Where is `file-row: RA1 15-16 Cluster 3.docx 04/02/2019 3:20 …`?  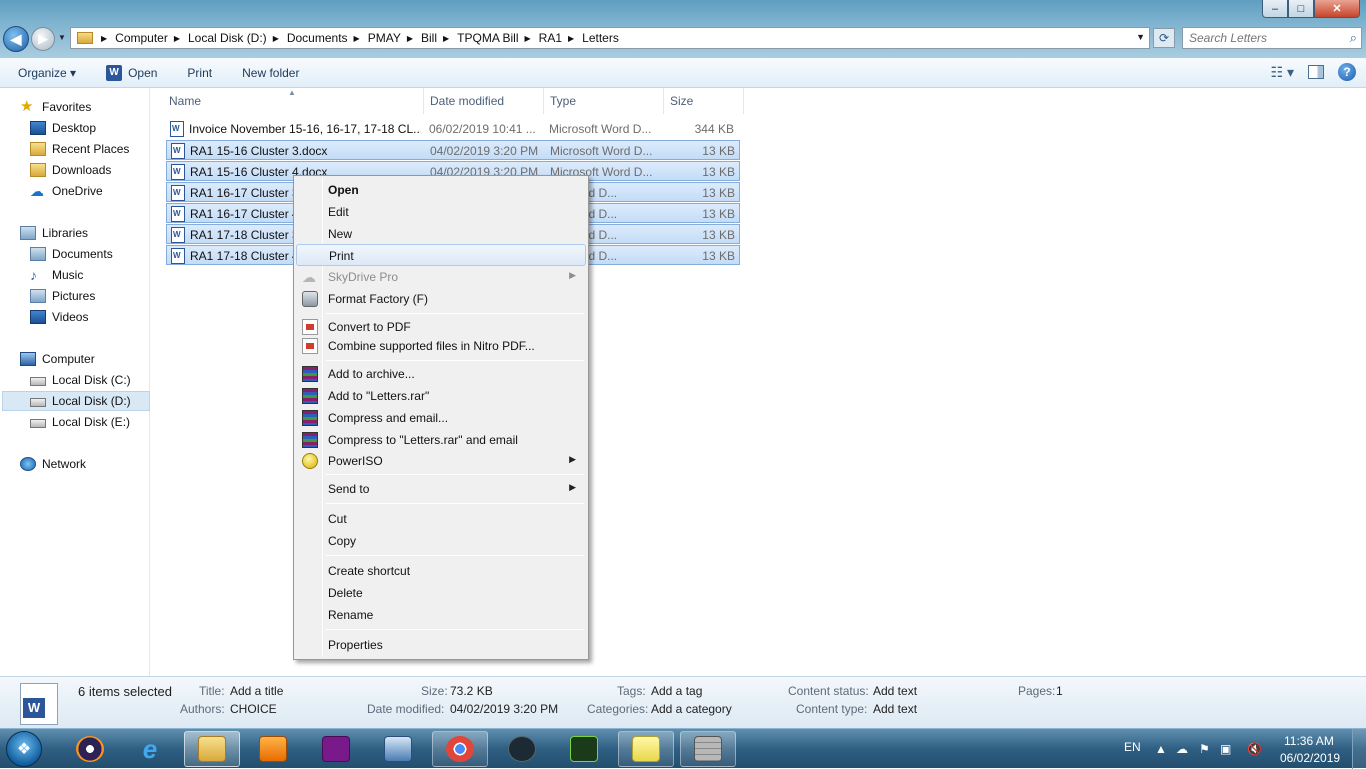
file-row: RA1 15-16 Cluster 3.docx 04/02/2019 3:20 … is located at coordinates (453, 150).